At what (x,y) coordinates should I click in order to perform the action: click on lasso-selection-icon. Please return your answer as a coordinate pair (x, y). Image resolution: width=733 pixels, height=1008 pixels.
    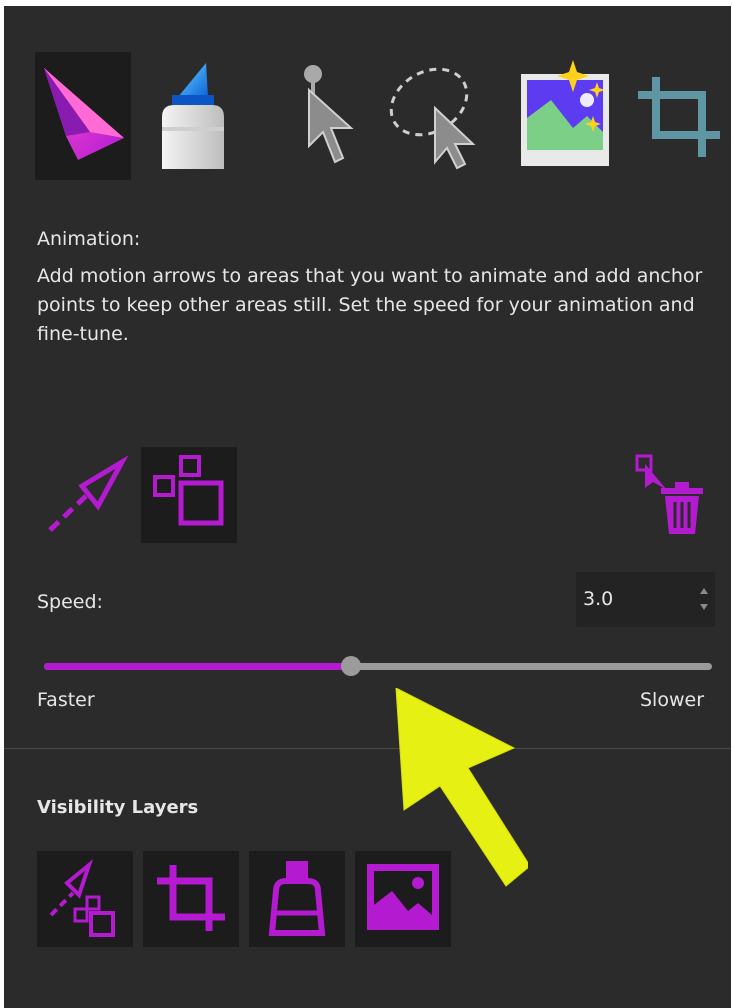
    Looking at the image, I should click on (431, 116).